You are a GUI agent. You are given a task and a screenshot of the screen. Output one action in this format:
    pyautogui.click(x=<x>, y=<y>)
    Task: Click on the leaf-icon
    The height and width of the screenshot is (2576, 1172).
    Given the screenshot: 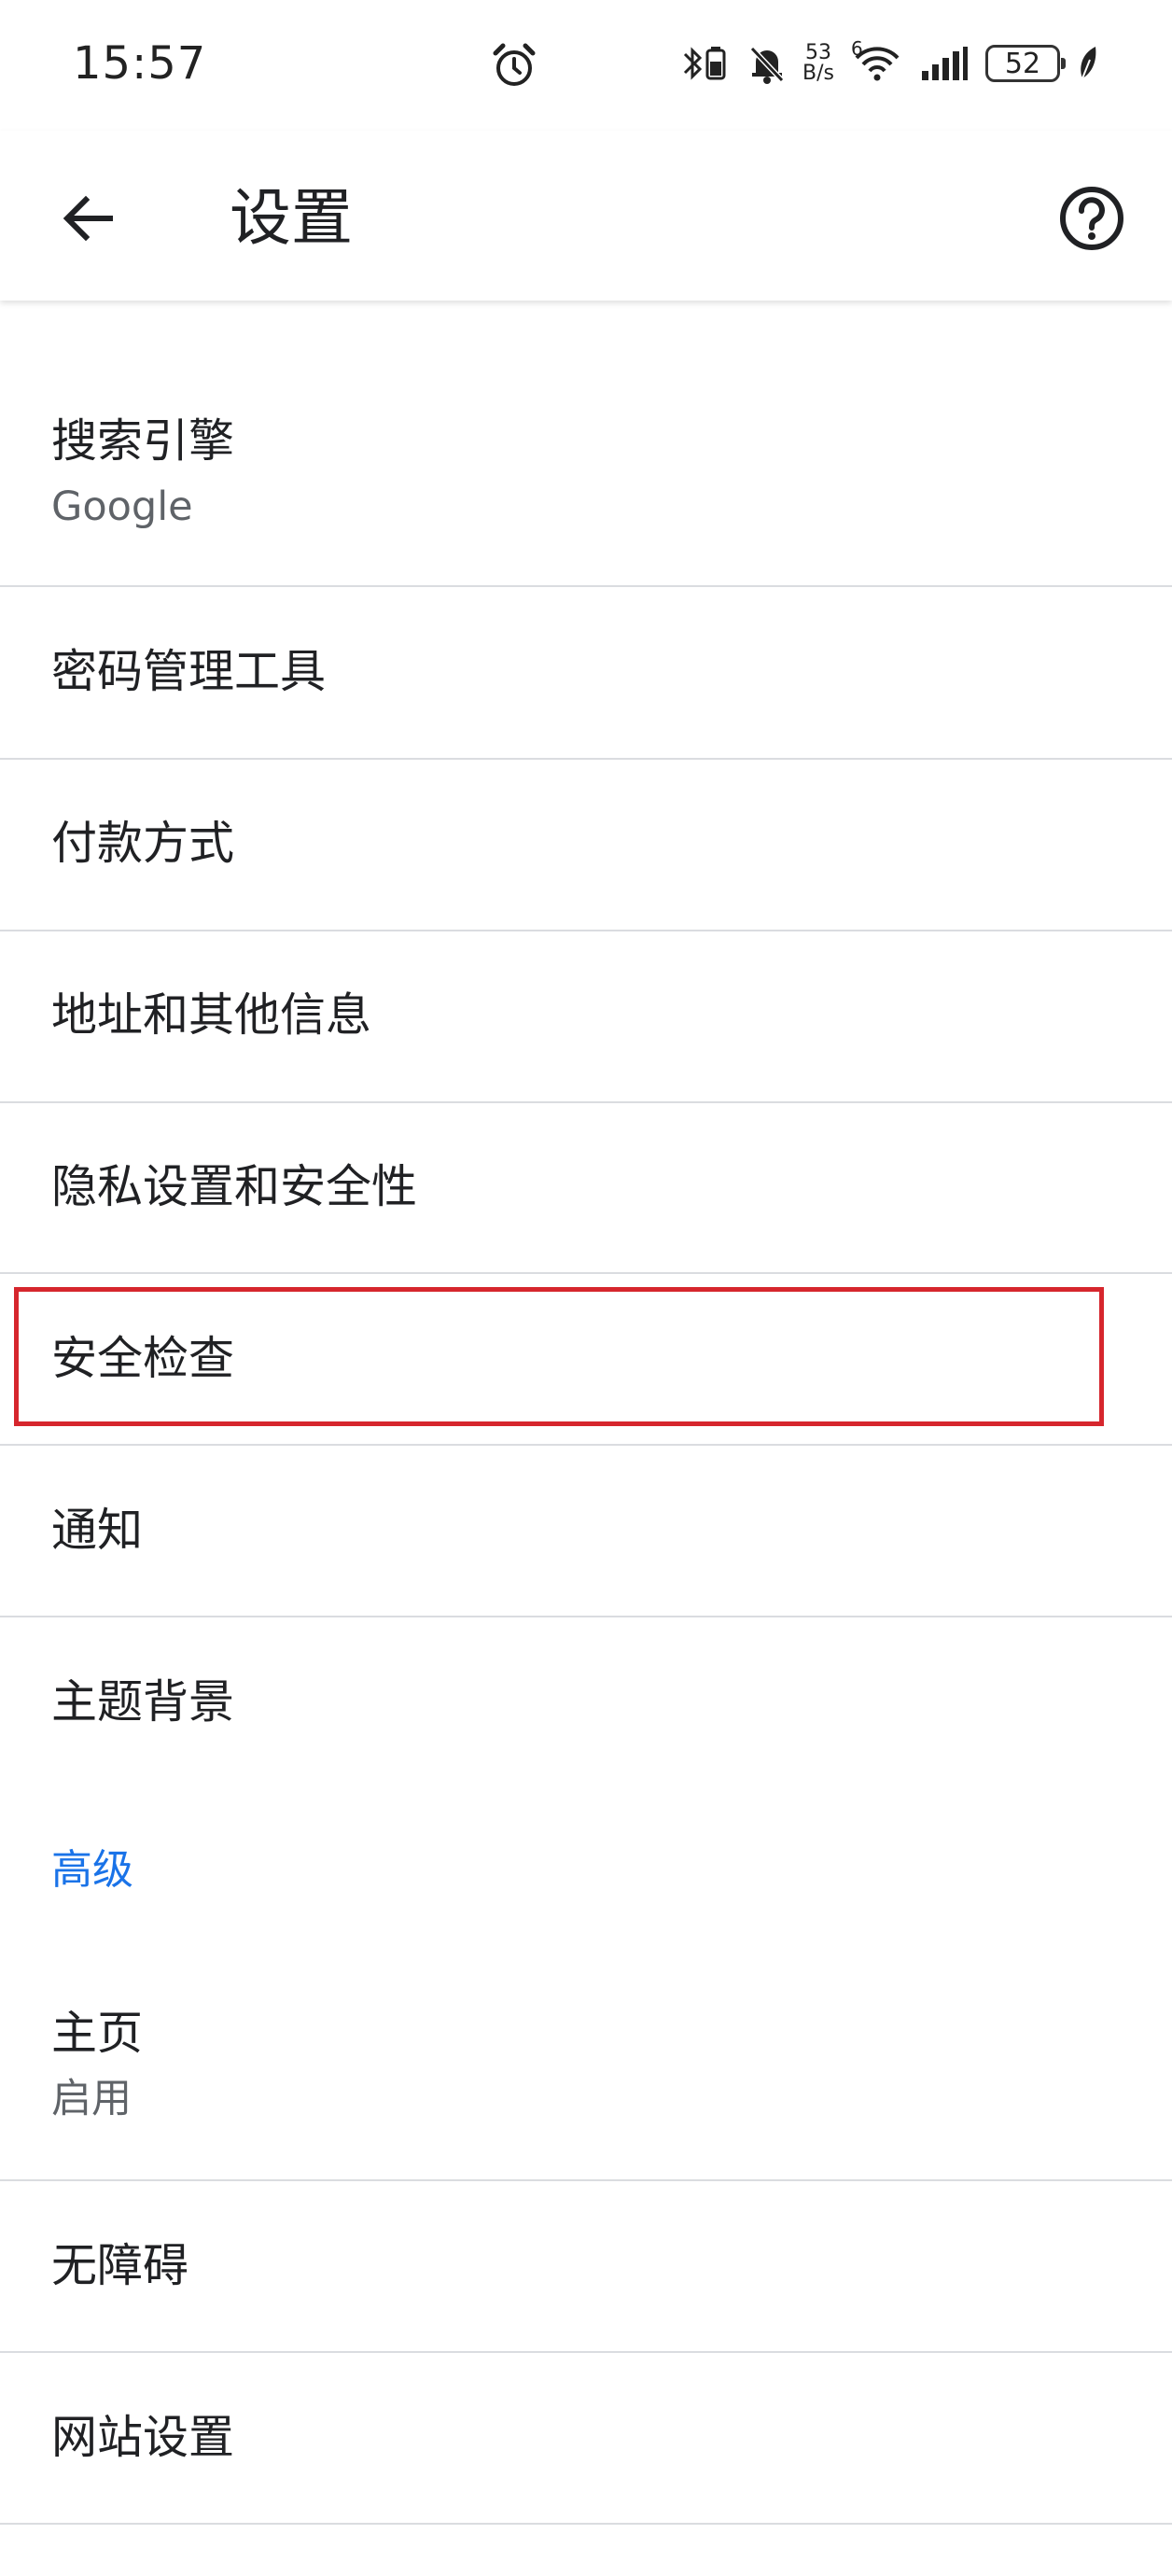 What is the action you would take?
    pyautogui.click(x=1088, y=63)
    